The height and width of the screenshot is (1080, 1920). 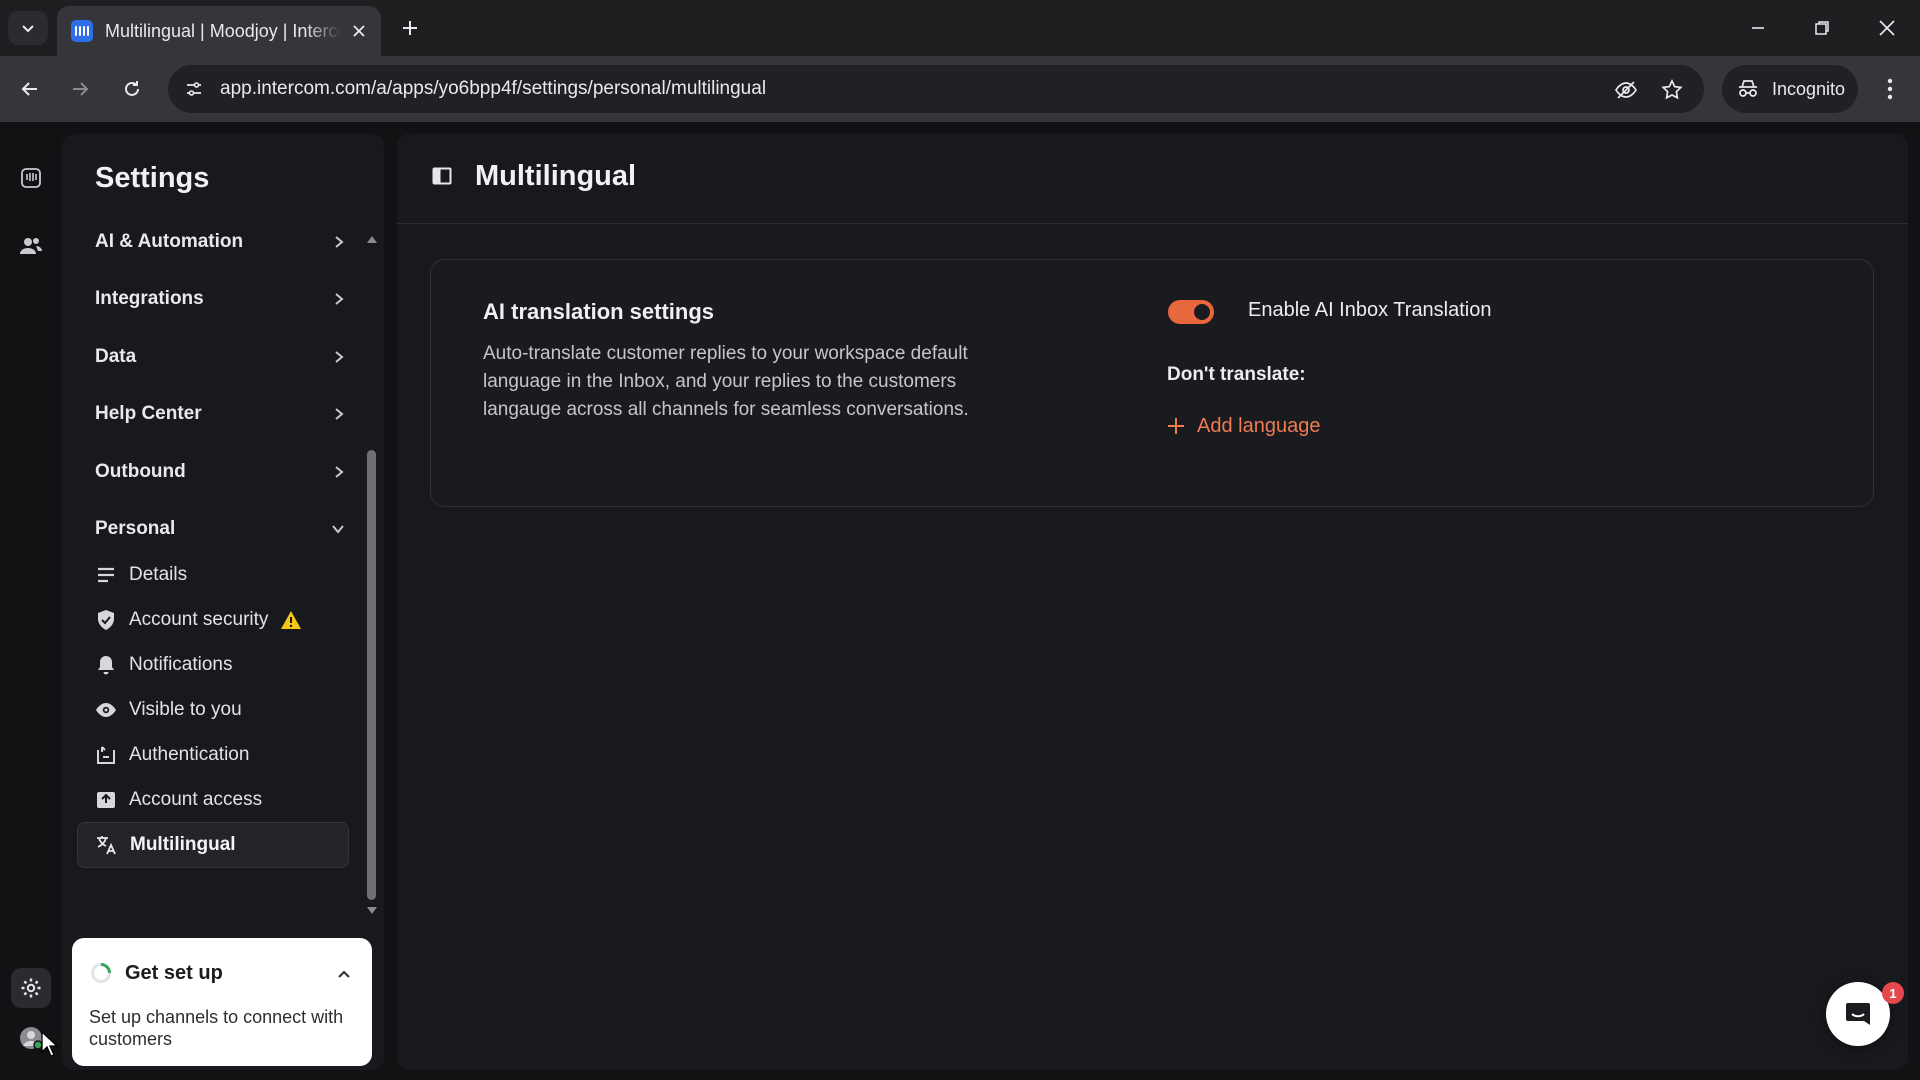 I want to click on browser-tab-strip: Multilingual | Moodjoy | Intercom, so click(x=960, y=28).